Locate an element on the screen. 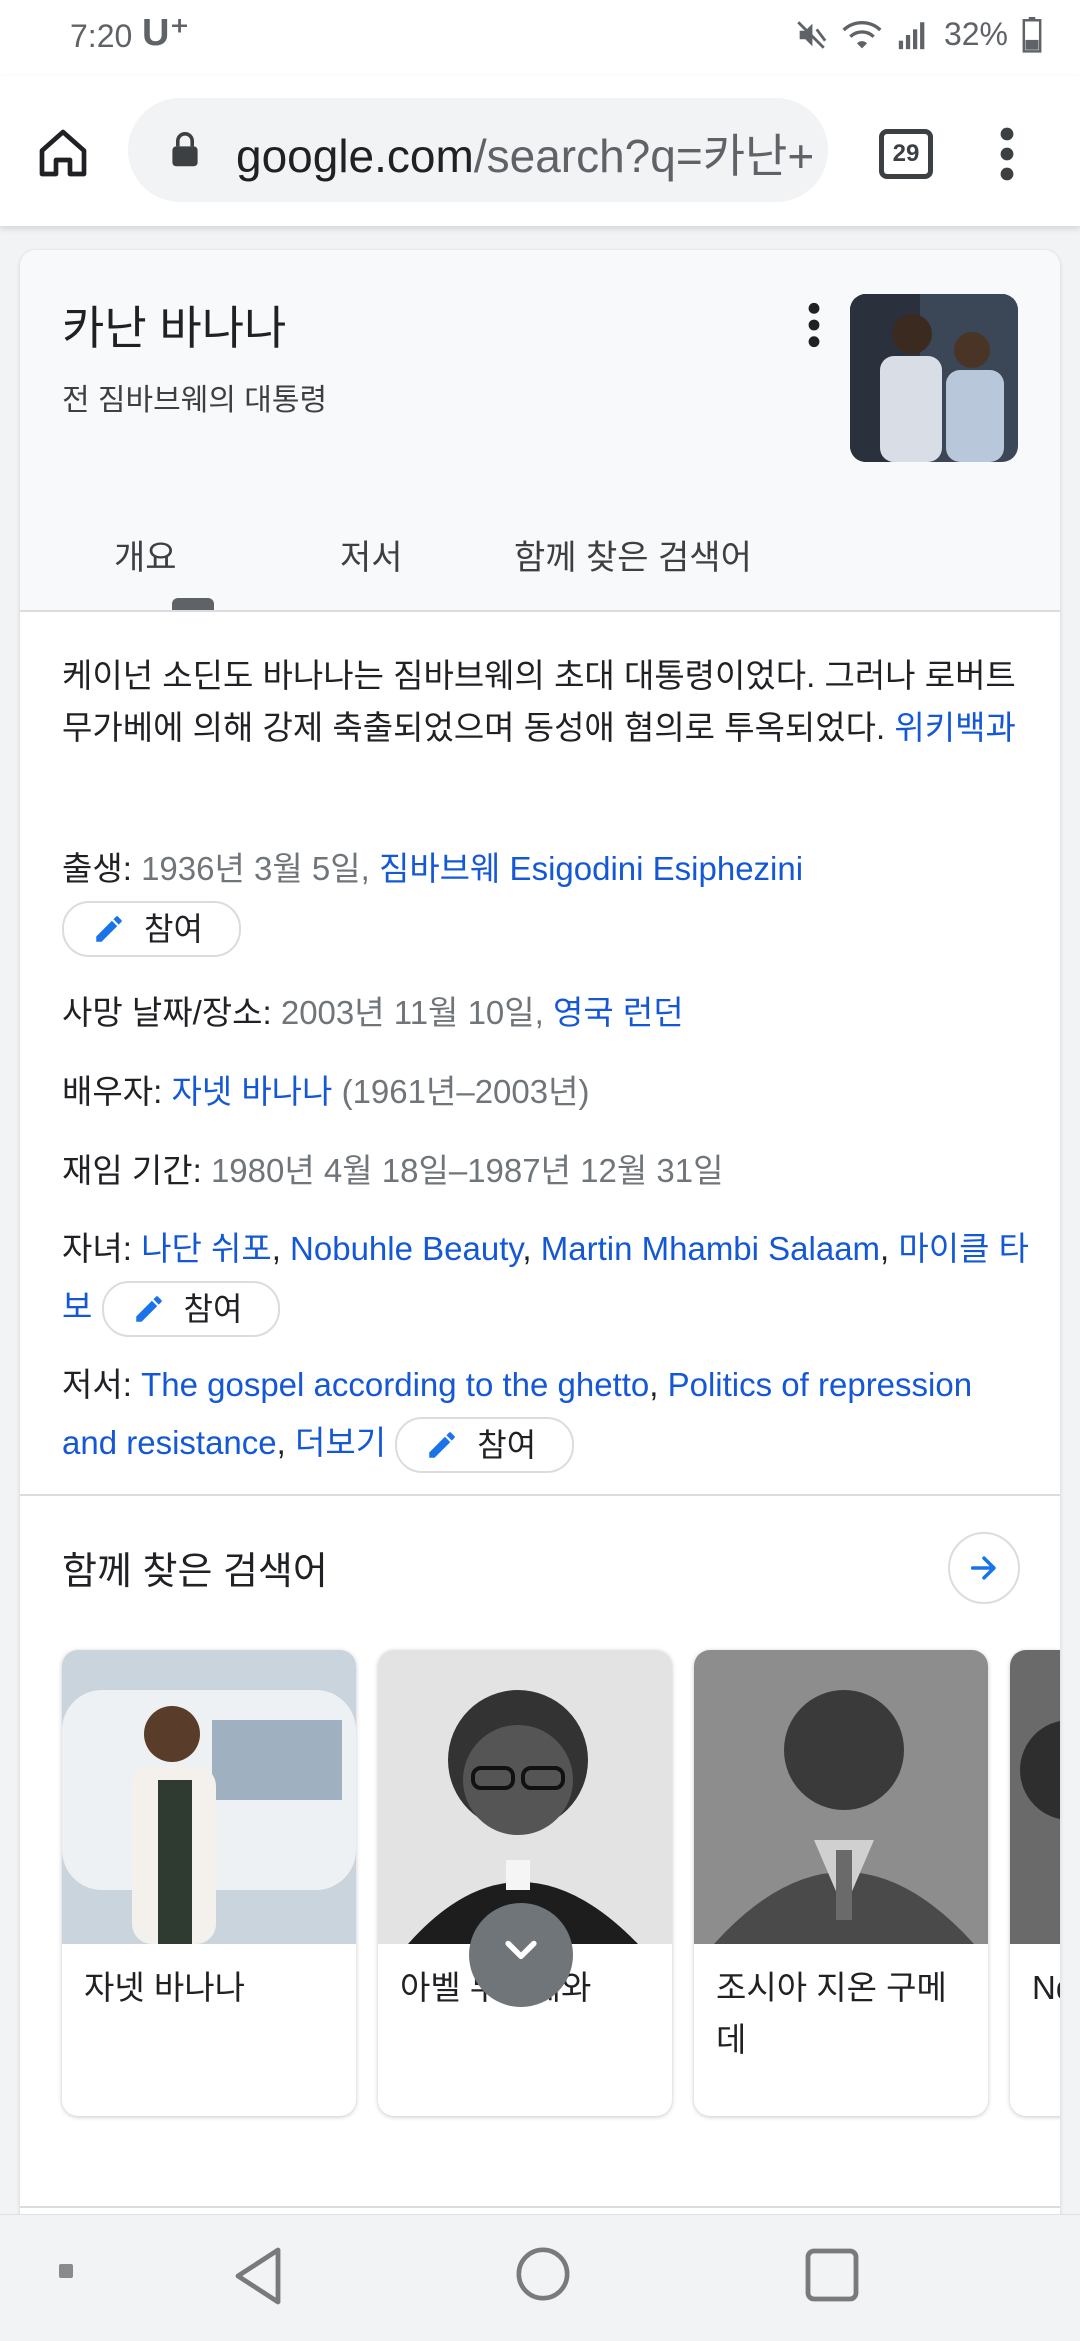  fact-value: 1936년 3월 5일, is located at coordinates (260, 868).